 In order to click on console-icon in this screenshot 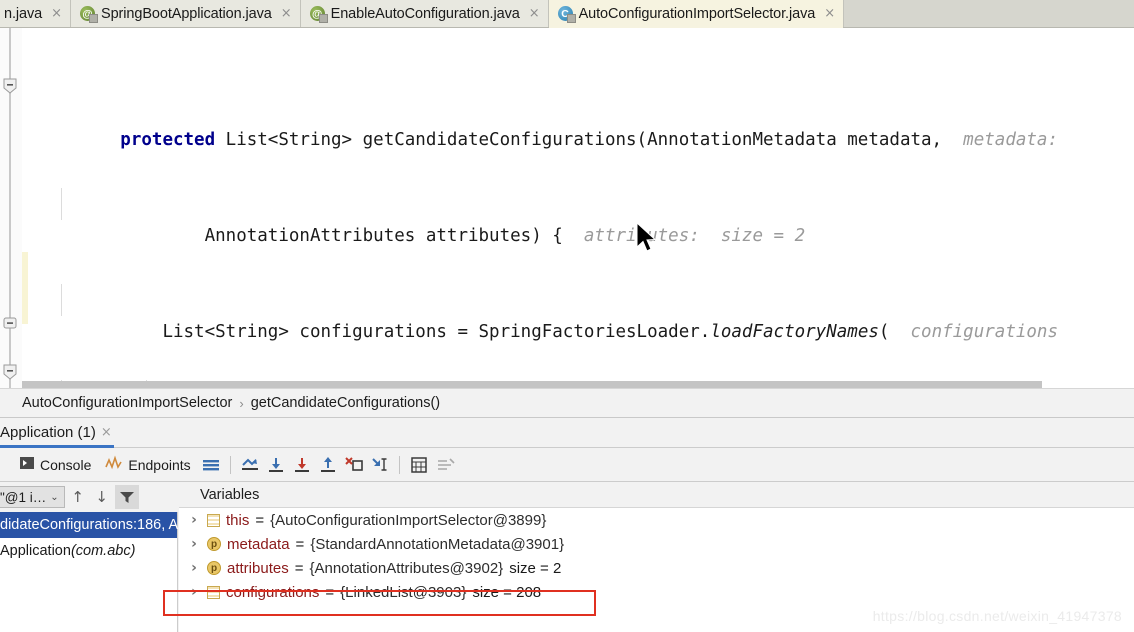, I will do `click(27, 464)`.